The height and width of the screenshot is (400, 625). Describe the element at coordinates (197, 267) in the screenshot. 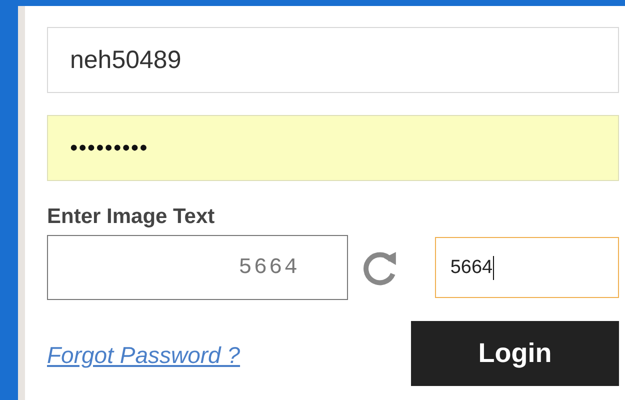

I see `captcha-image: 5664` at that location.